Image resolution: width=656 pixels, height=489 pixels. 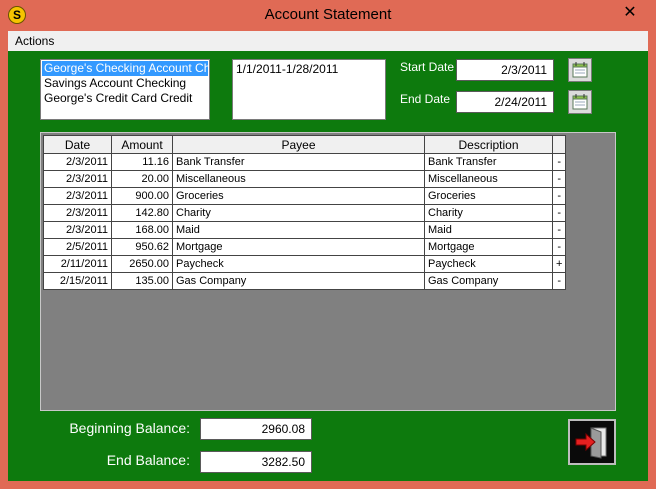 I want to click on cell-amount: 20.00, so click(x=142, y=179).